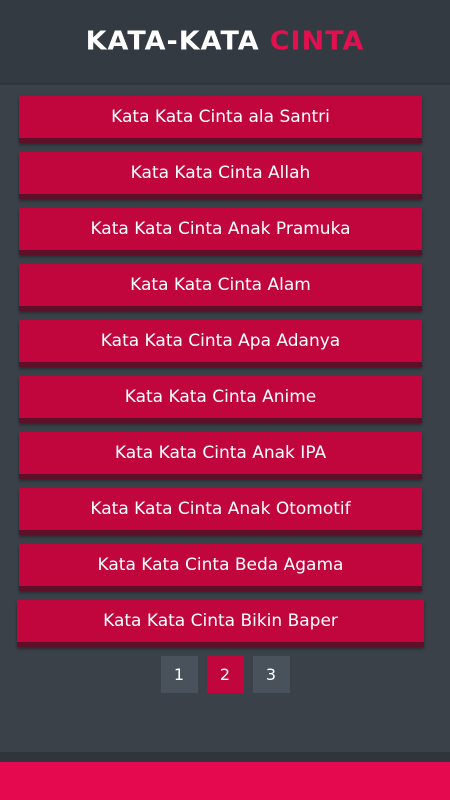 Image resolution: width=450 pixels, height=800 pixels. What do you see at coordinates (220, 565) in the screenshot?
I see `category-label: Kata Kata Cinta Beda Agama` at bounding box center [220, 565].